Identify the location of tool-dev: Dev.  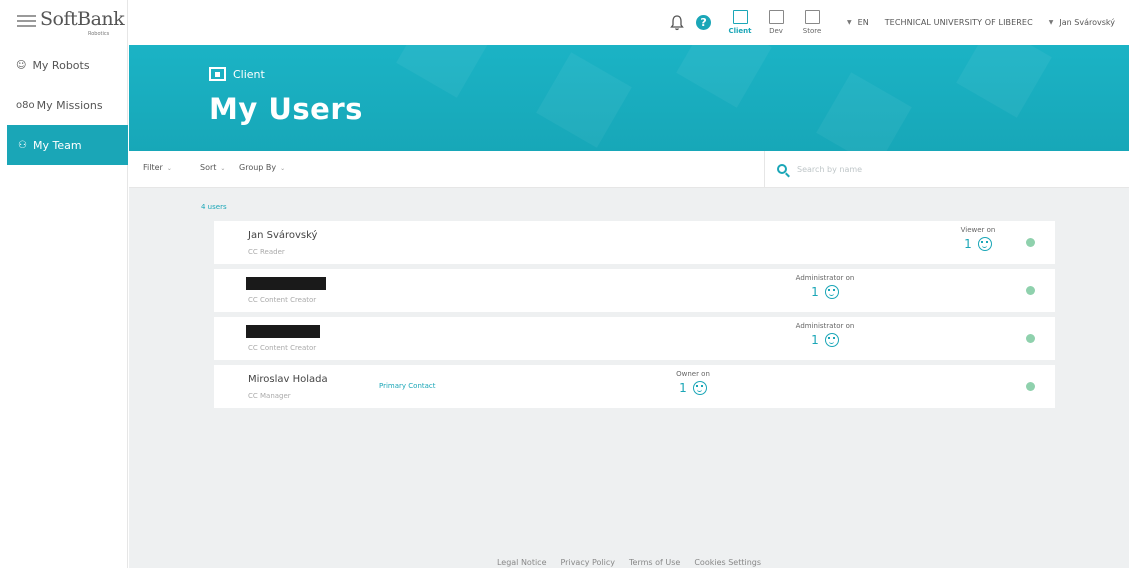
(776, 22).